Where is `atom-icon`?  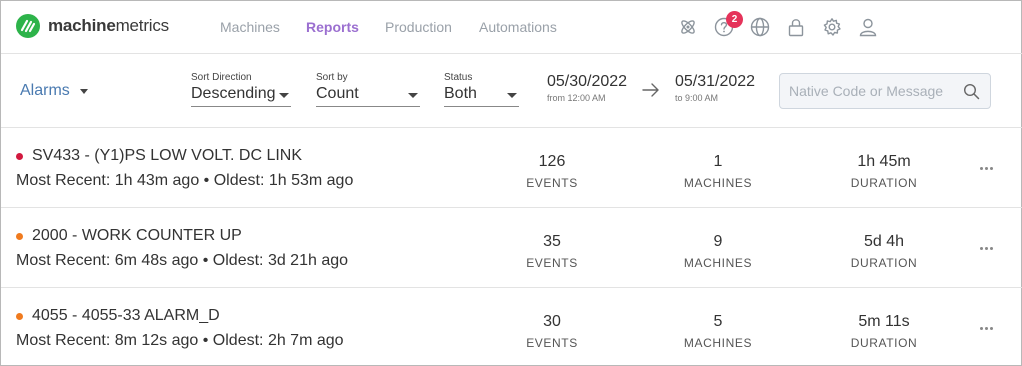
atom-icon is located at coordinates (688, 27).